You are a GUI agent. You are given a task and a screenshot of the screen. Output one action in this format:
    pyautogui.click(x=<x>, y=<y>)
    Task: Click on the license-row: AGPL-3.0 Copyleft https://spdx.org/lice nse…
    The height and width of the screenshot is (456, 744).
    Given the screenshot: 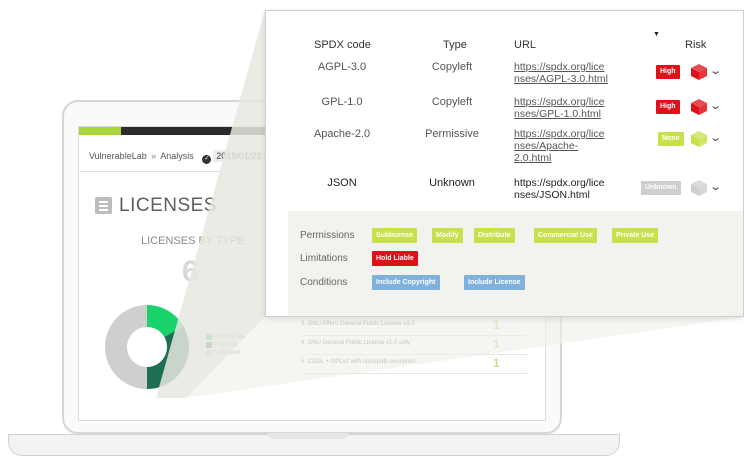 What is the action you would take?
    pyautogui.click(x=504, y=80)
    